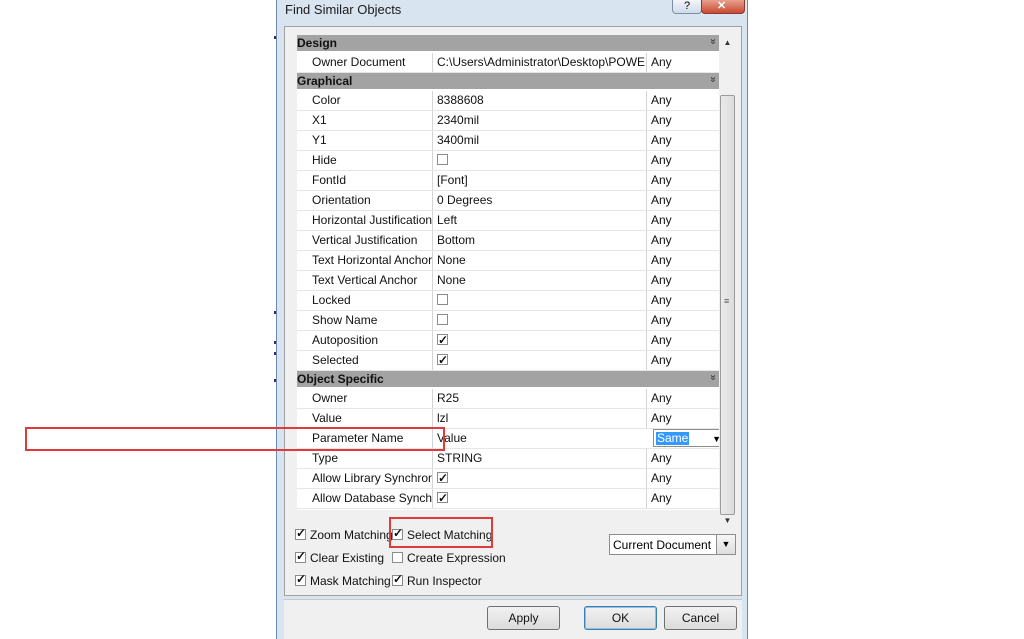  I want to click on create-expression-checkbox: Create Expression, so click(449, 559).